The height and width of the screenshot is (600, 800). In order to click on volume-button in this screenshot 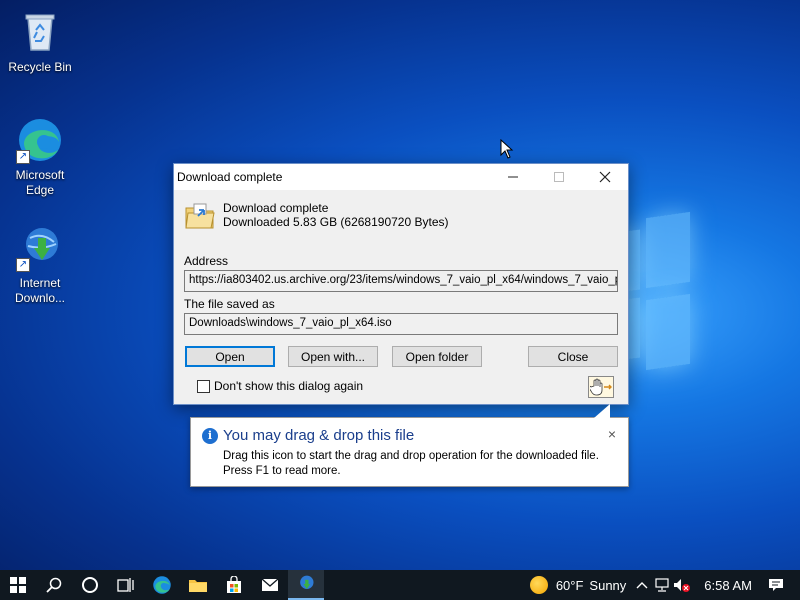, I will do `click(682, 585)`.